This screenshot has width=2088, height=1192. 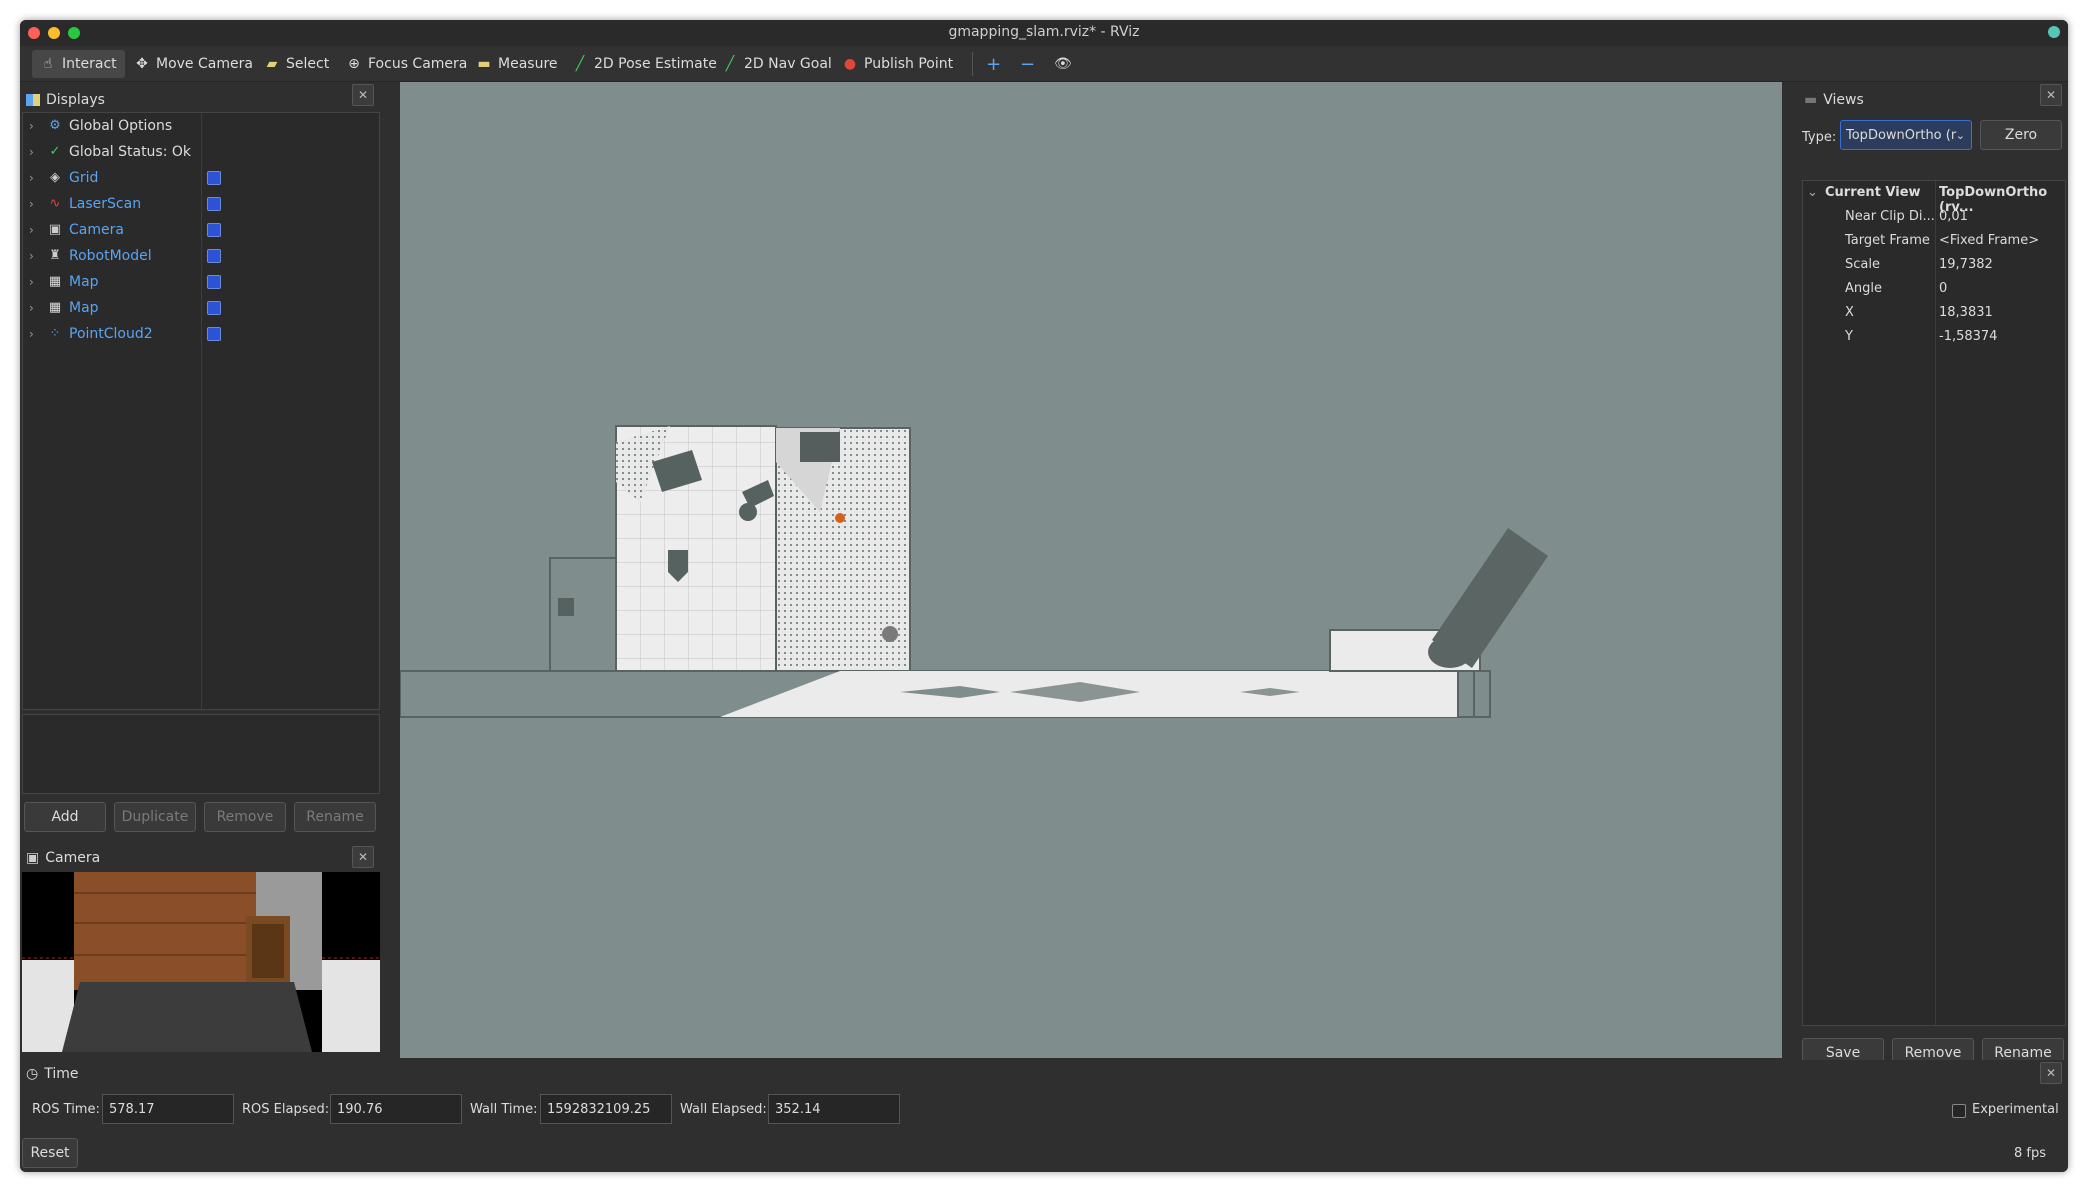 I want to click on interact-tool-button: ☝ Interact, so click(x=78, y=64).